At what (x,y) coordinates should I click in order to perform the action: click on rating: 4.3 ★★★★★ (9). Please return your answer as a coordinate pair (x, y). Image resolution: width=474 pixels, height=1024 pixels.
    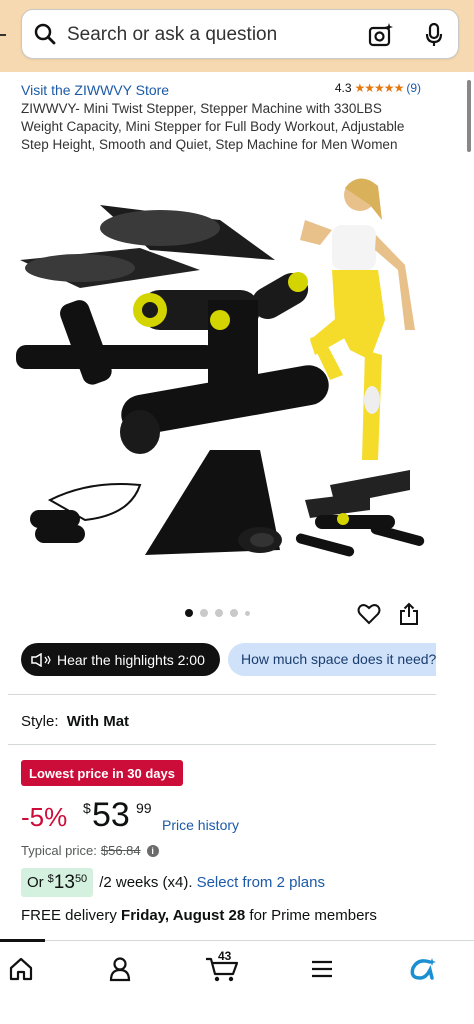
    Looking at the image, I should click on (378, 88).